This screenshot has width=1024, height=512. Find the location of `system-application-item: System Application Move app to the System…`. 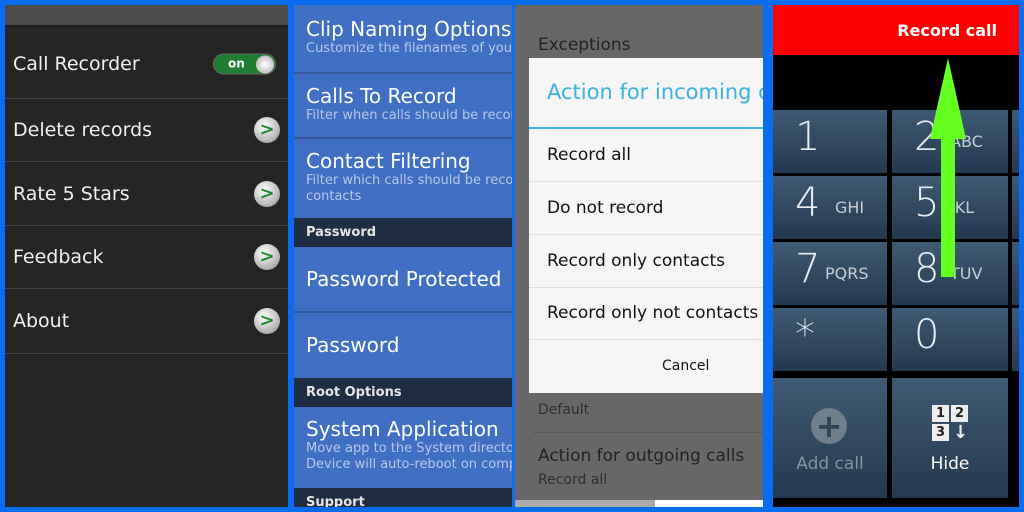

system-application-item: System Application Move app to the System… is located at coordinates (403, 447).